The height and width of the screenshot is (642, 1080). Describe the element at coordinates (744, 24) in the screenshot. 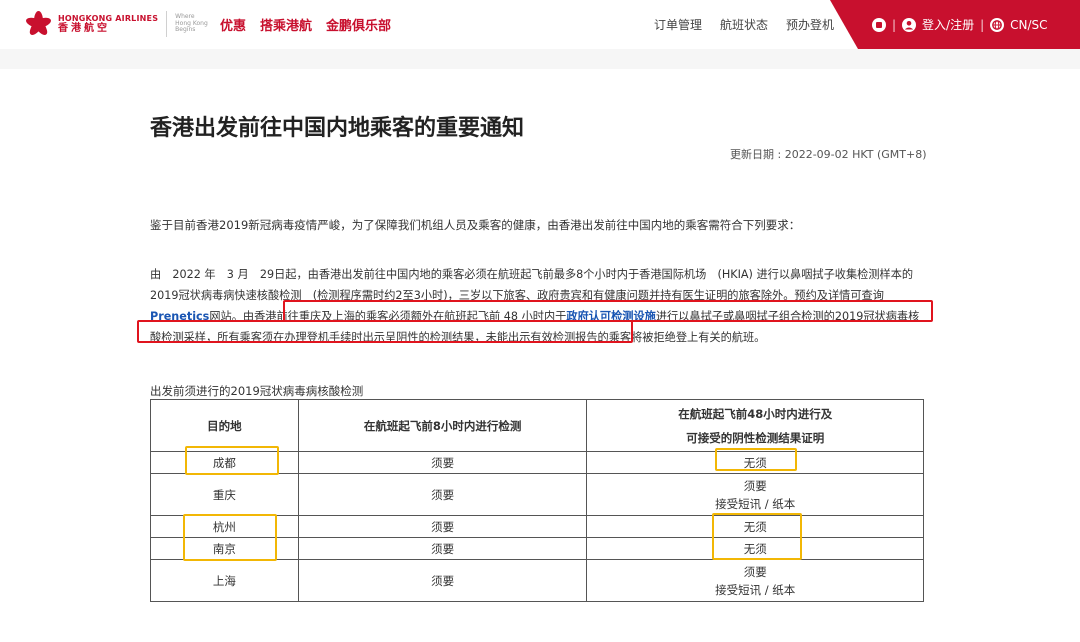

I see `nav-flight-status: 航班状态` at that location.